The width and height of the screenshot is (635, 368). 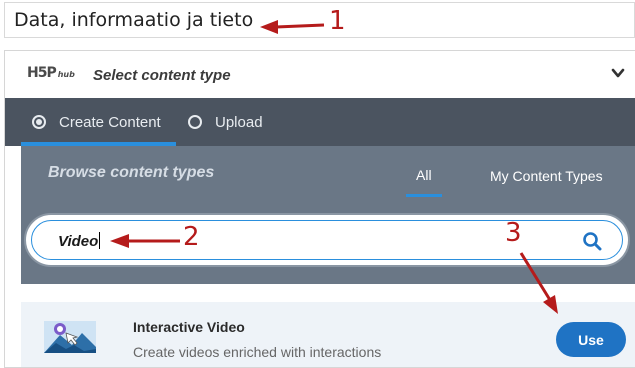 What do you see at coordinates (513, 233) in the screenshot?
I see `annotation-label-3: 3` at bounding box center [513, 233].